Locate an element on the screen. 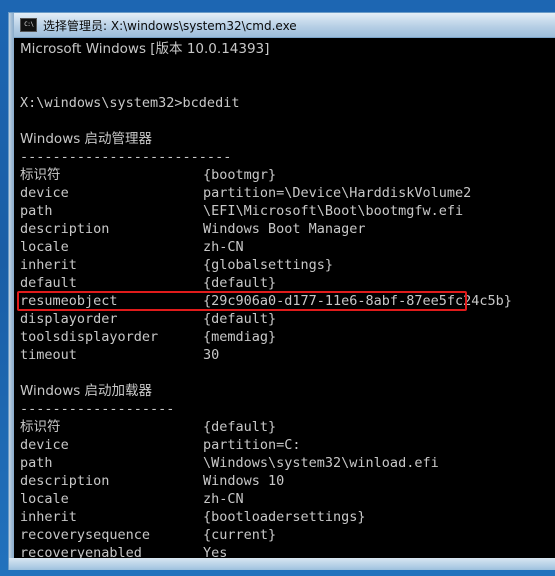 This screenshot has width=555, height=576. bcd-entry-key: resumeobject is located at coordinates (69, 301).